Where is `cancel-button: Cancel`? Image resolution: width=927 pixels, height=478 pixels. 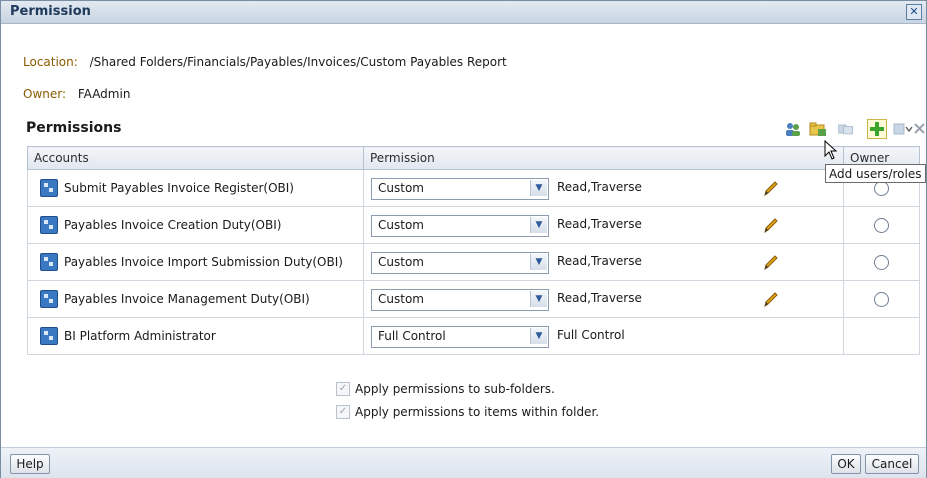 cancel-button: Cancel is located at coordinates (892, 464).